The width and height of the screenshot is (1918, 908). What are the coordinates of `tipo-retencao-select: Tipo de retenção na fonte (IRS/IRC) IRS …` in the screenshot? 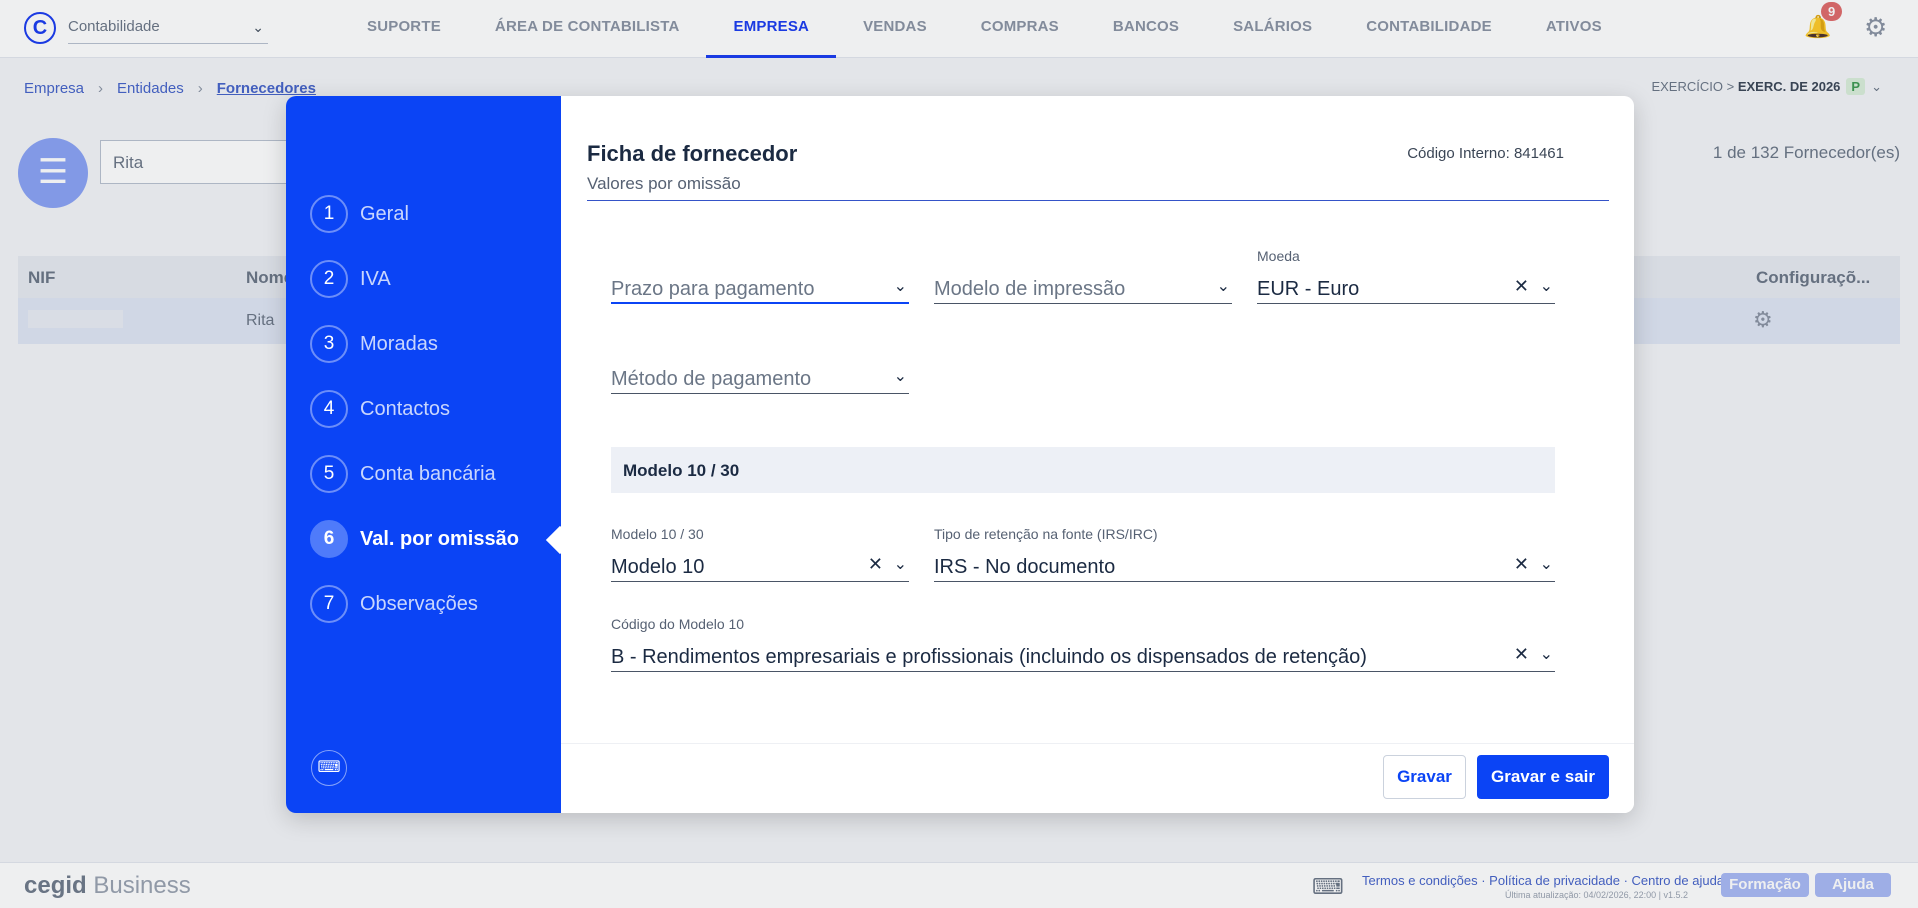 It's located at (1244, 554).